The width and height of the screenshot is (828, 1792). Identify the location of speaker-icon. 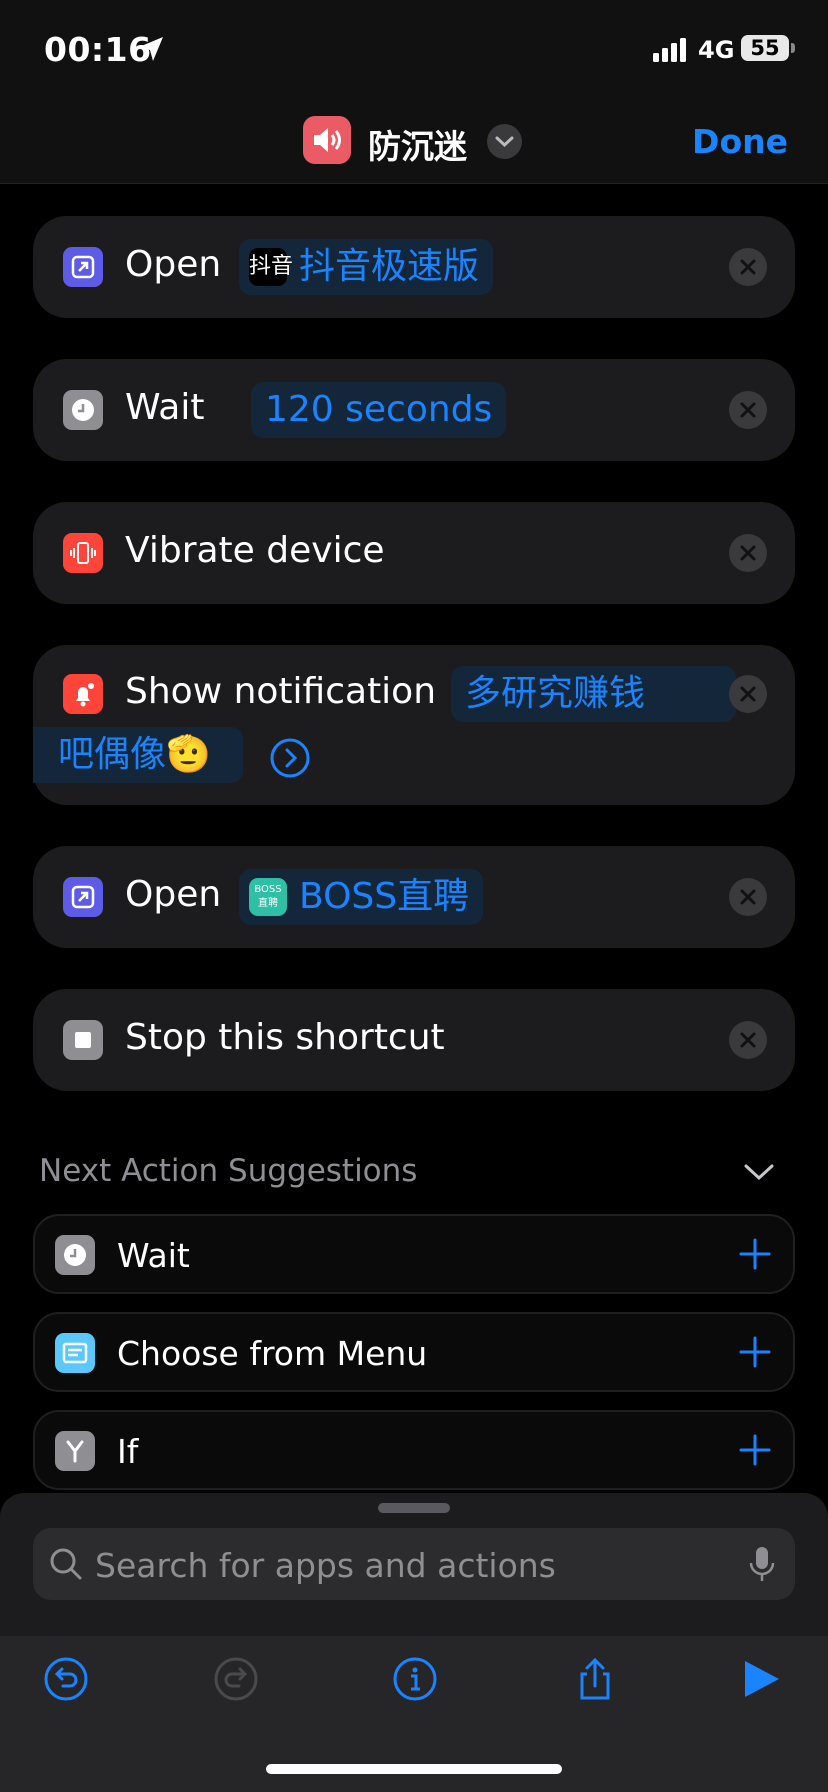
(327, 140).